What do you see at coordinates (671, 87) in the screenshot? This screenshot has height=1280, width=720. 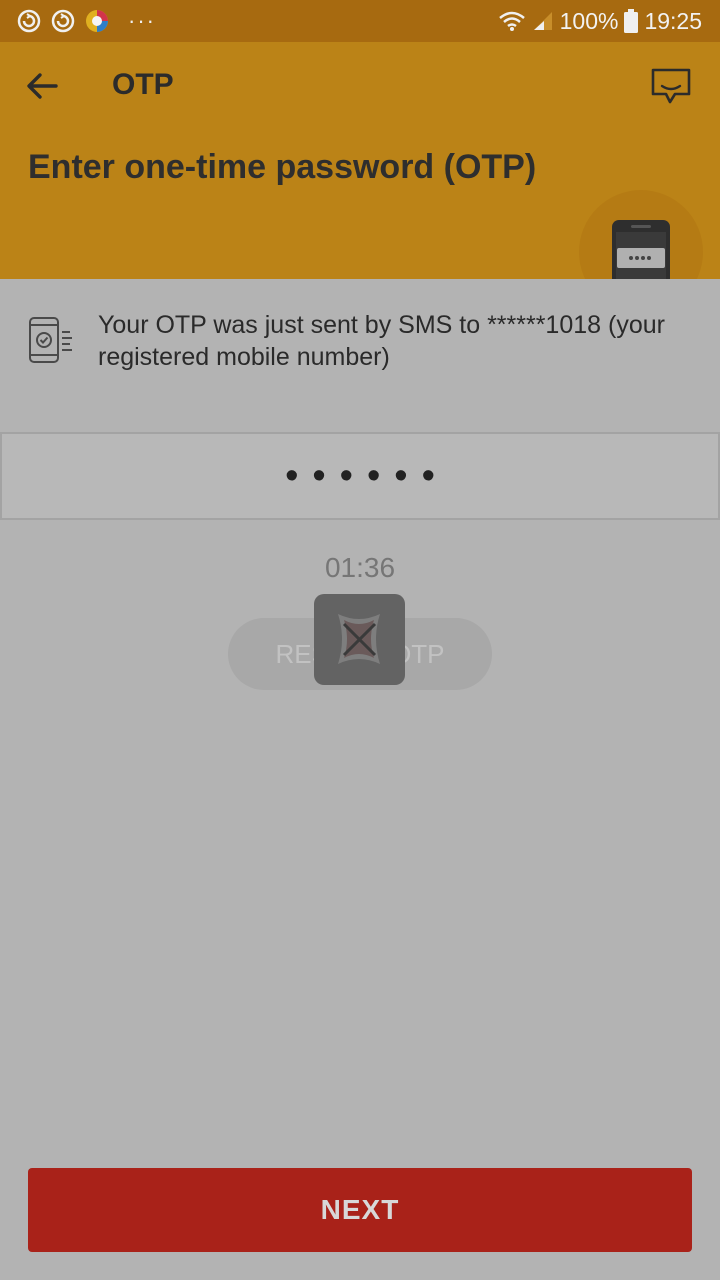 I see `chat-icon` at bounding box center [671, 87].